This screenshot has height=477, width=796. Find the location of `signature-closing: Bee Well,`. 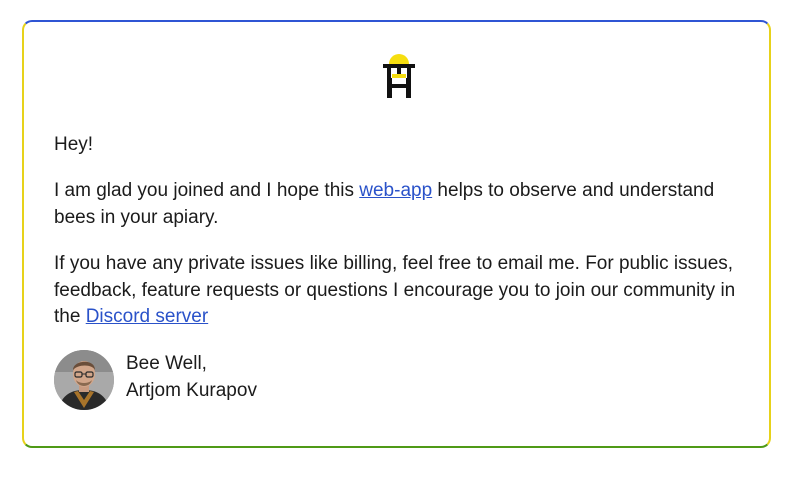

signature-closing: Bee Well, is located at coordinates (166, 363).